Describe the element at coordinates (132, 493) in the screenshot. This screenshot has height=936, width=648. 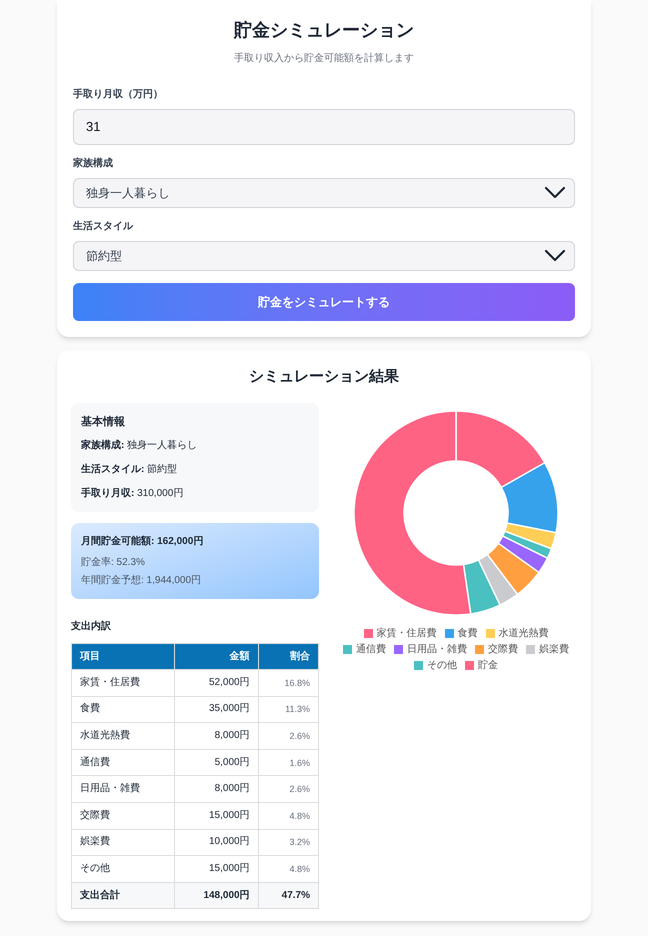
I see `info-line: 手取り月収: 310,000円` at that location.